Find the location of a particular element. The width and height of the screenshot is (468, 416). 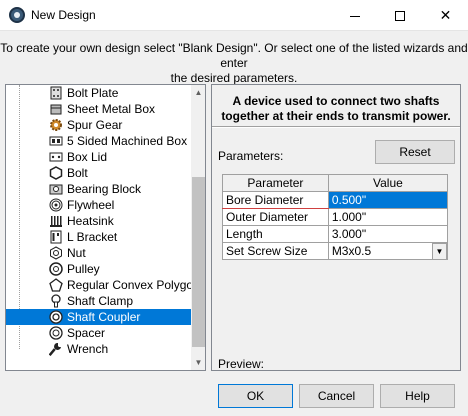

parameter-name: Outer Diameter is located at coordinates (275, 217).